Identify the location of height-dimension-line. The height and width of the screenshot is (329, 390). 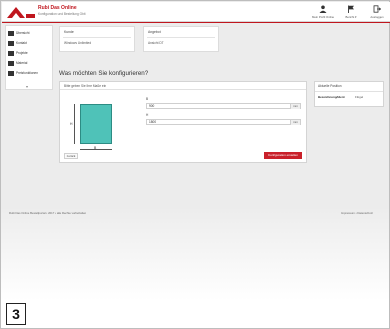
(74, 124).